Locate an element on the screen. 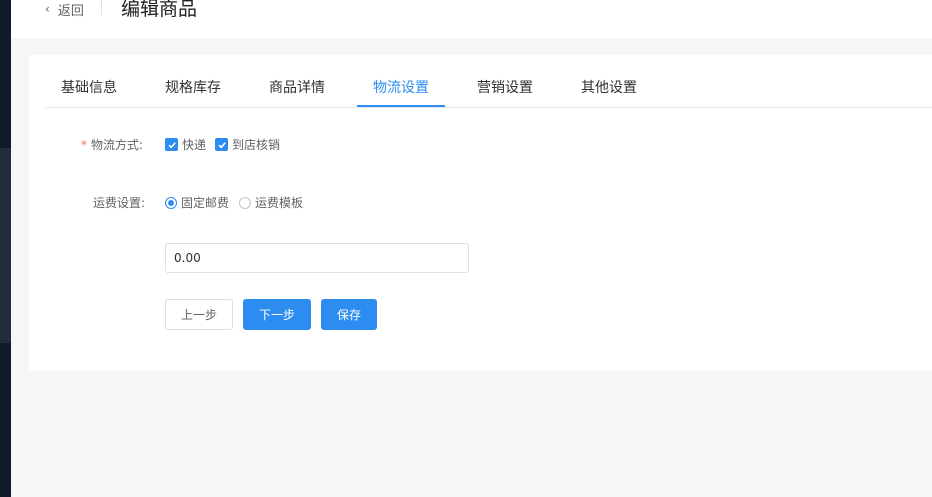 The width and height of the screenshot is (932, 497). sidebar-edge is located at coordinates (5, 248).